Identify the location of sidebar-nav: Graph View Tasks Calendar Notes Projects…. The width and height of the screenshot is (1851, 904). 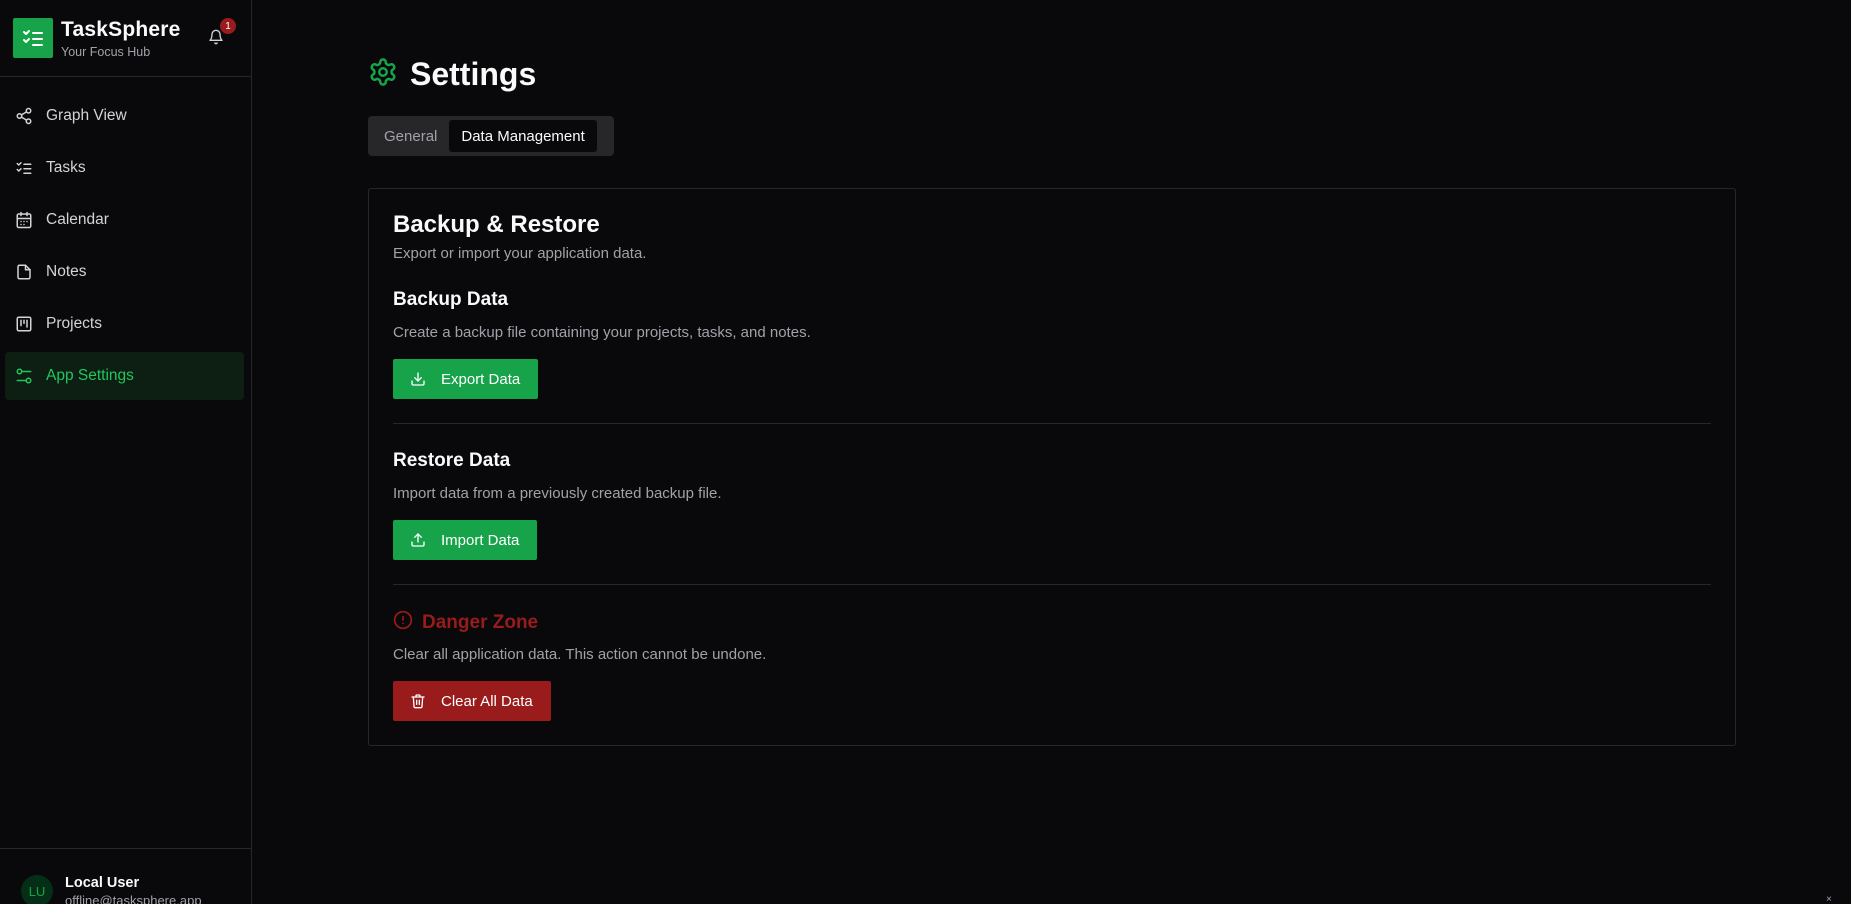
(124, 248).